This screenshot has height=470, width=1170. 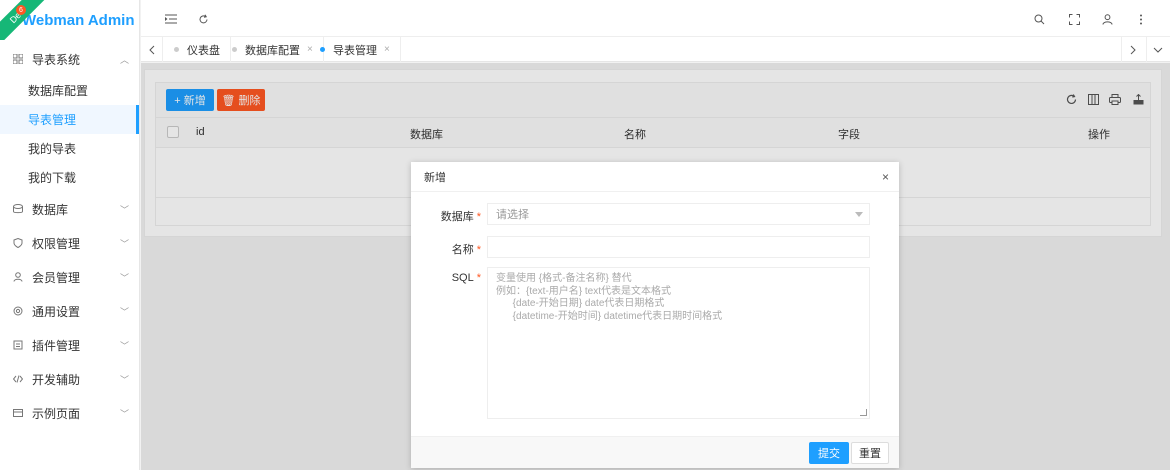 I want to click on grid-icon, so click(x=18, y=59).